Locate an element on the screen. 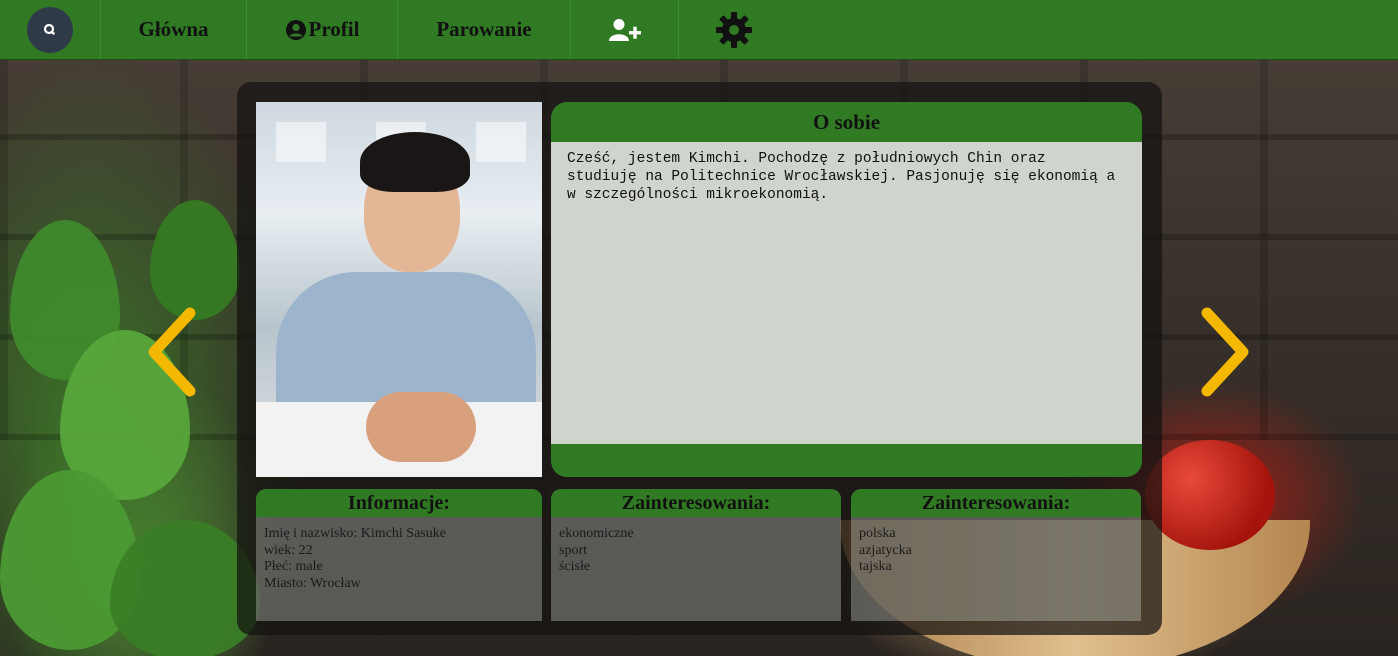 This screenshot has width=1398, height=656. info-city: Miasto: Wrocław is located at coordinates (312, 583).